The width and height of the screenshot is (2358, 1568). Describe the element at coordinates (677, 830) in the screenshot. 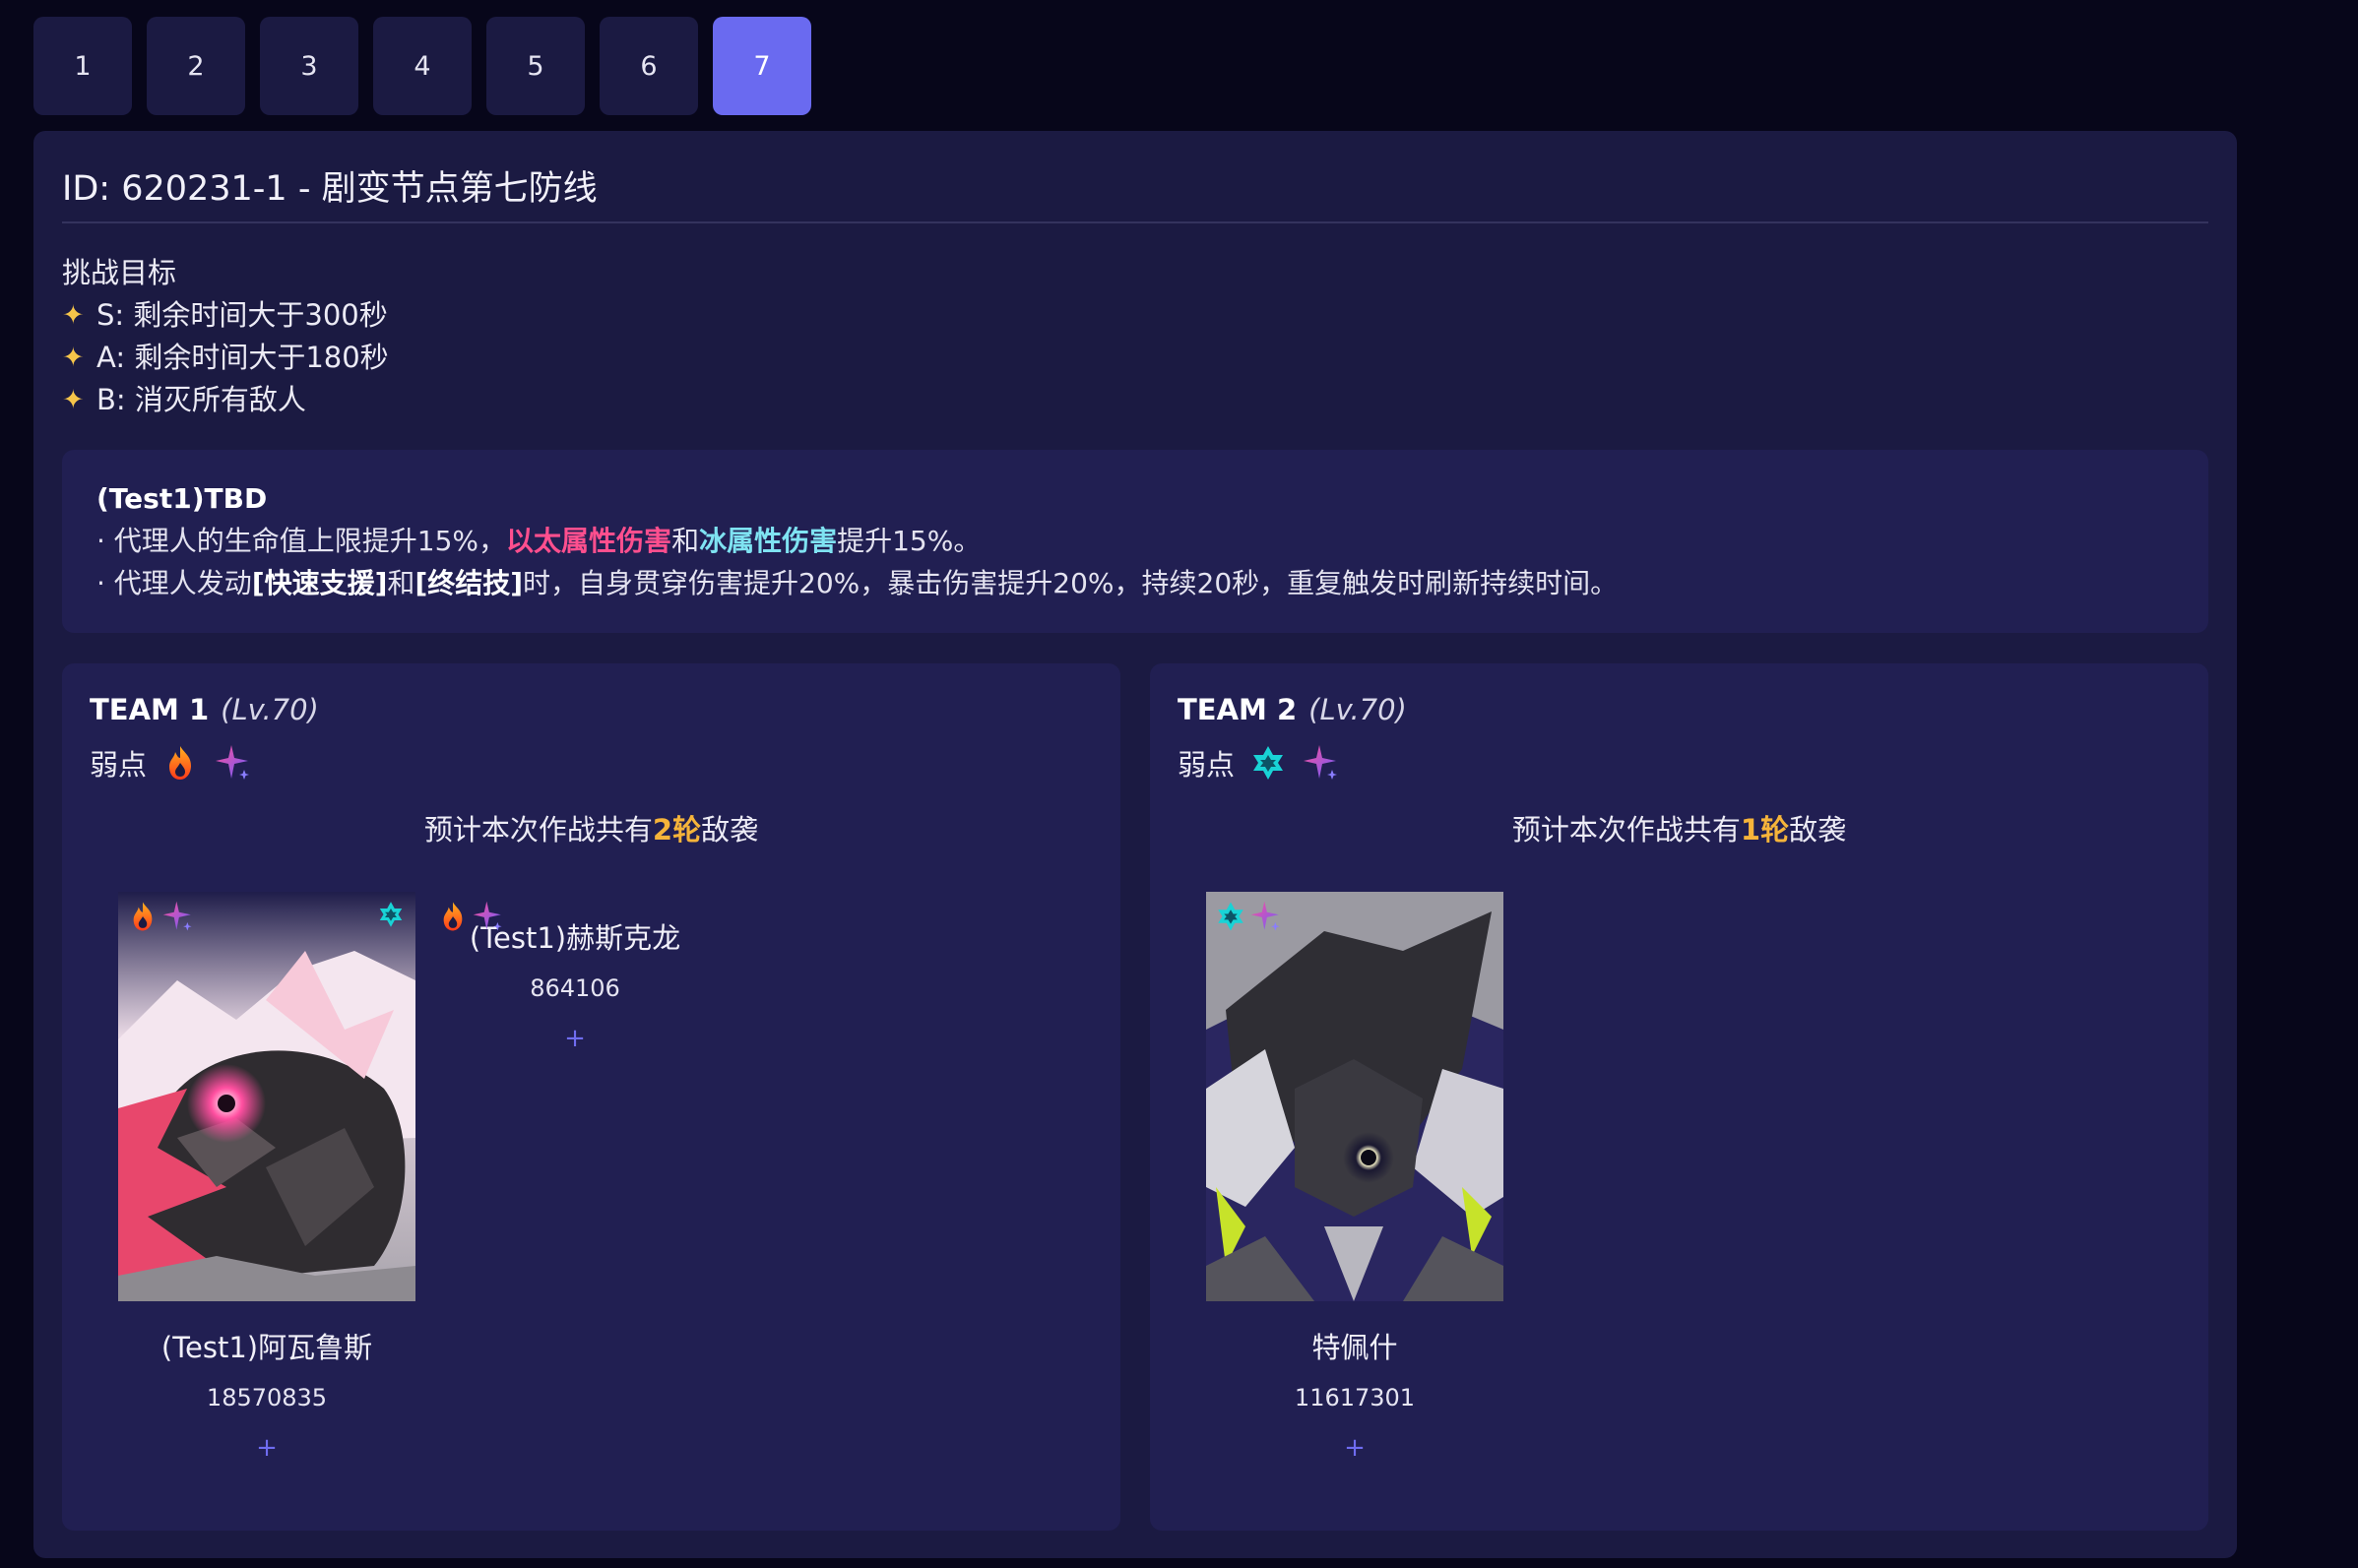

I see `waves-count: 2轮` at that location.